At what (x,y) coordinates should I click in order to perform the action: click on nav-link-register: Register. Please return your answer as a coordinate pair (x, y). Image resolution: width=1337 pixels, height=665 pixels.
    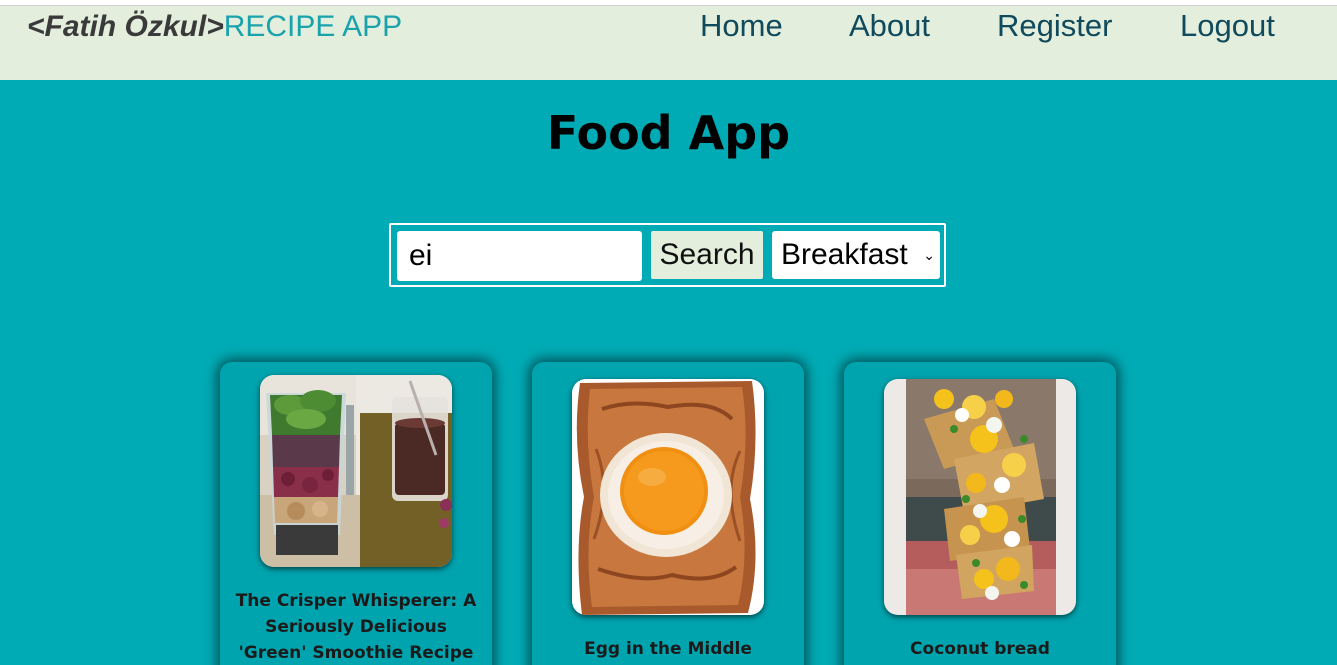
    Looking at the image, I should click on (1054, 26).